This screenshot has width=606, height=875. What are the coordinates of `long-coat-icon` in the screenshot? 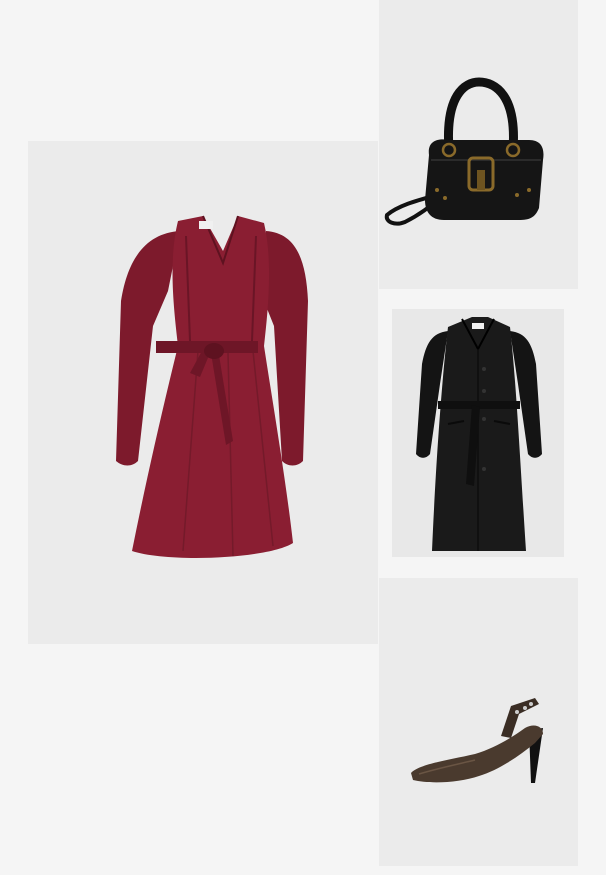 It's located at (479, 434).